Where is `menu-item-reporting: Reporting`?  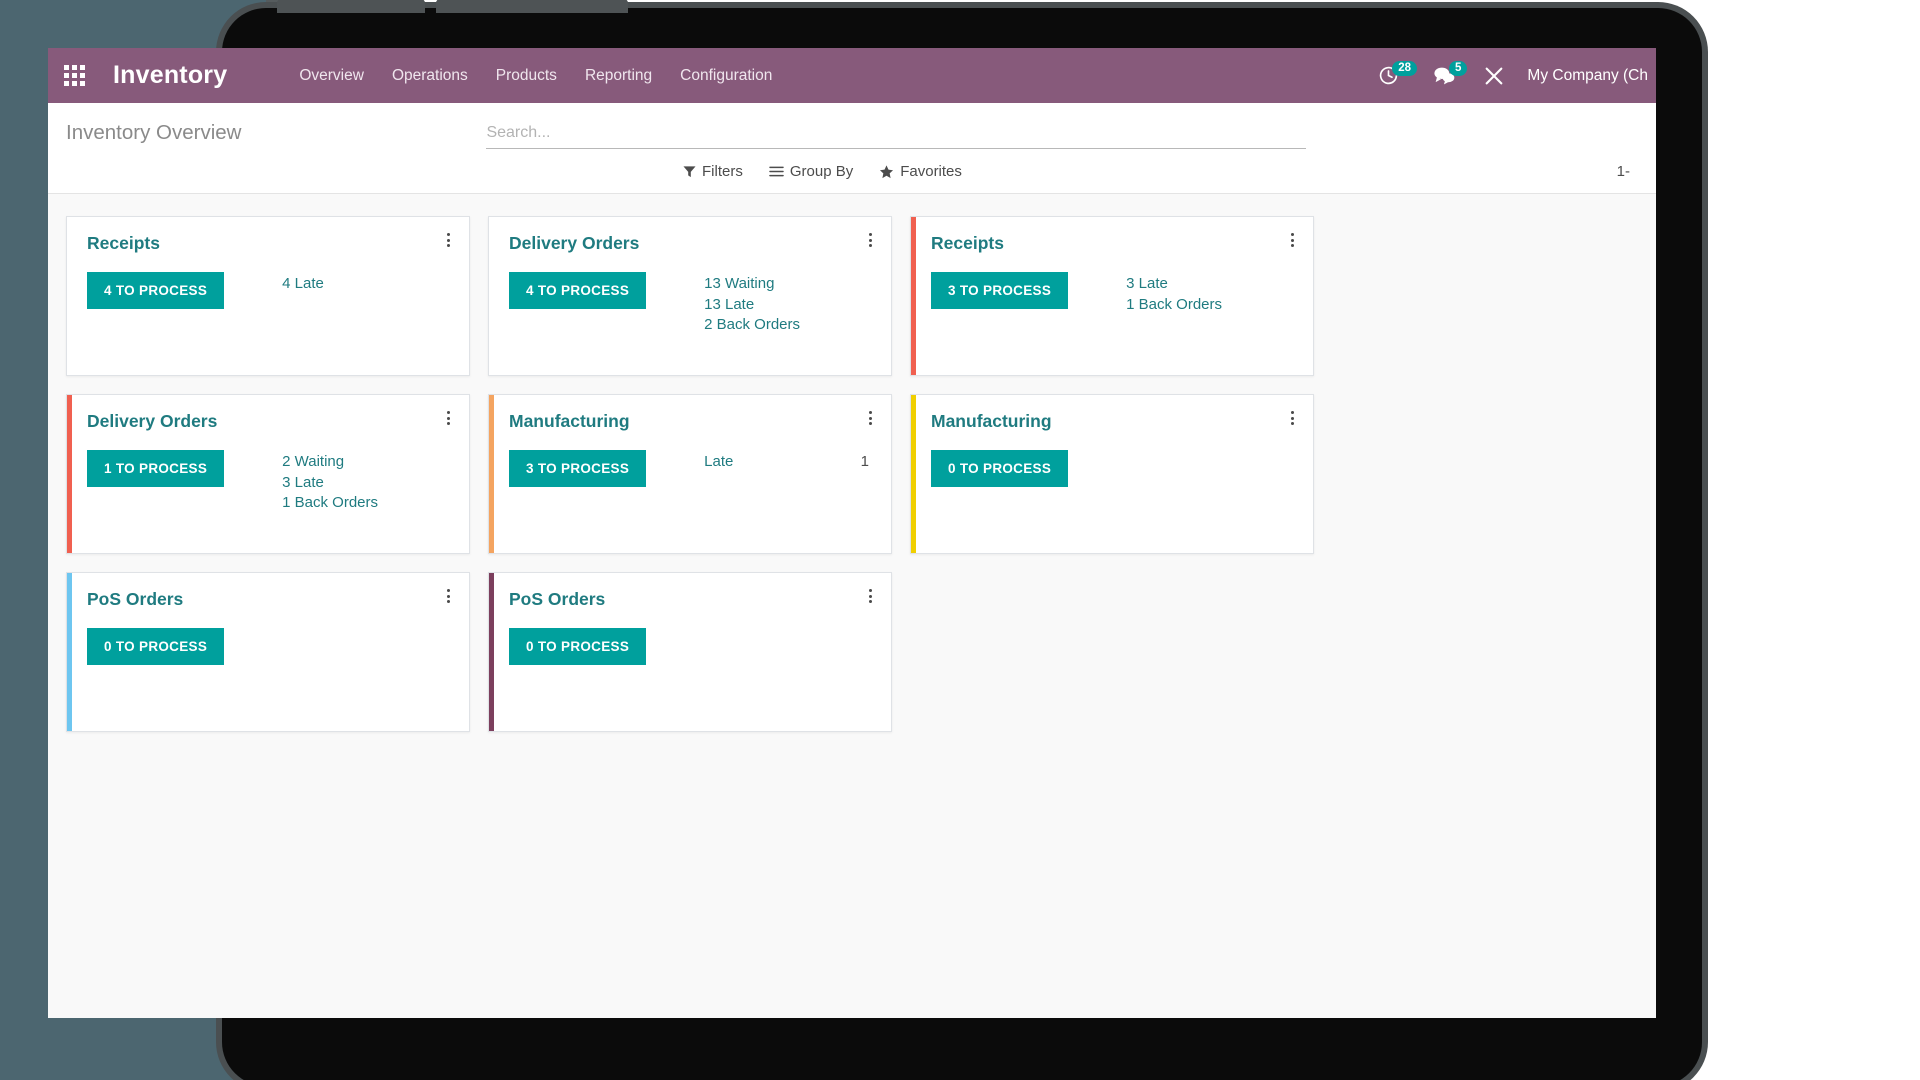 menu-item-reporting: Reporting is located at coordinates (618, 76).